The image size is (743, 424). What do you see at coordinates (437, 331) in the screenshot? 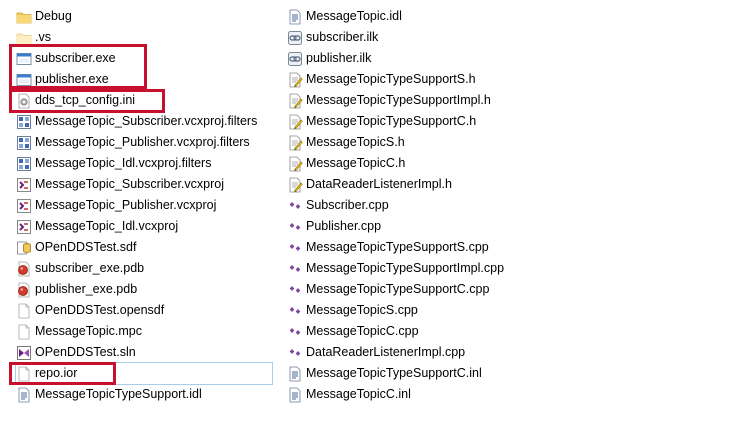
I see `file-item: MessageTopicC.cpp` at bounding box center [437, 331].